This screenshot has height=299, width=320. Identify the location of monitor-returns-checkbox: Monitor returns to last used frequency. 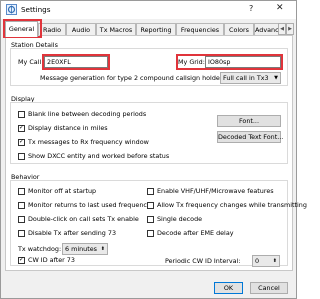
(84, 205).